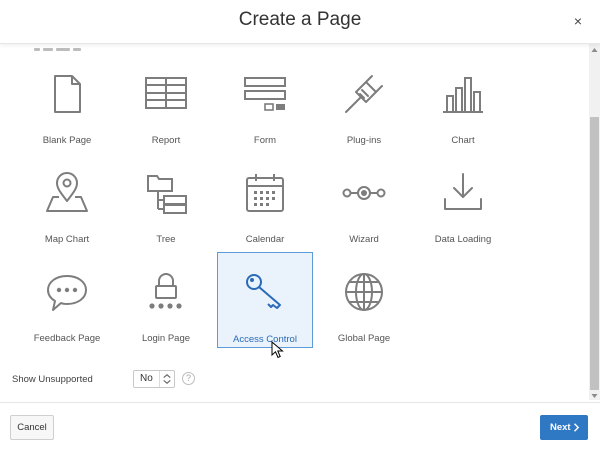  I want to click on tile-data-loading: Data Loading, so click(463, 201).